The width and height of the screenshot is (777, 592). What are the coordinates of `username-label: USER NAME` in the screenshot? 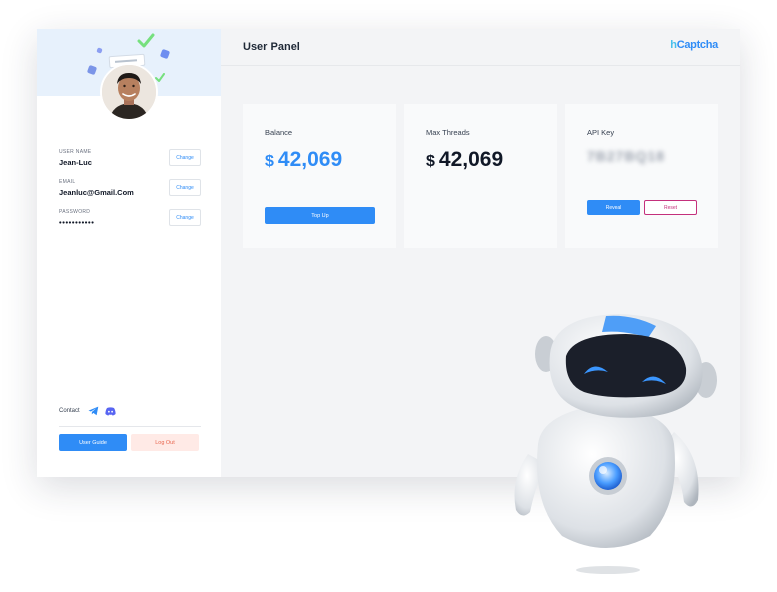 It's located at (75, 152).